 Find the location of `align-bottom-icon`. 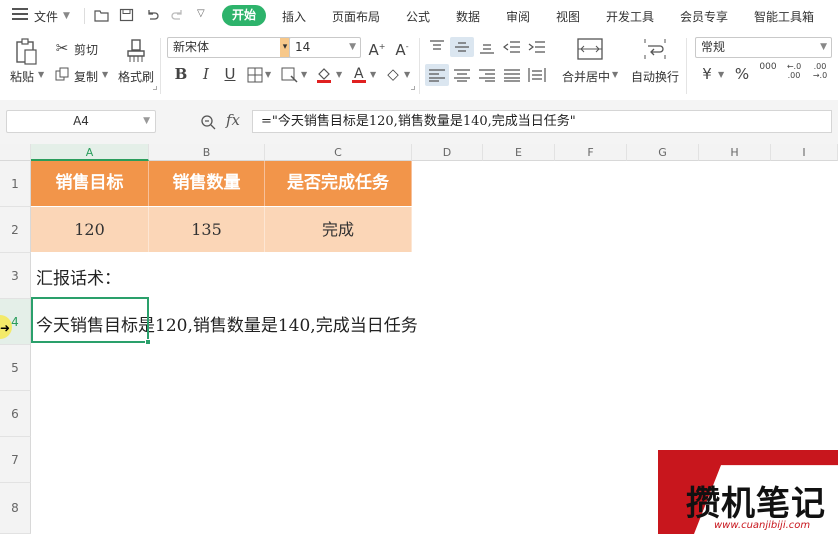

align-bottom-icon is located at coordinates (487, 47).